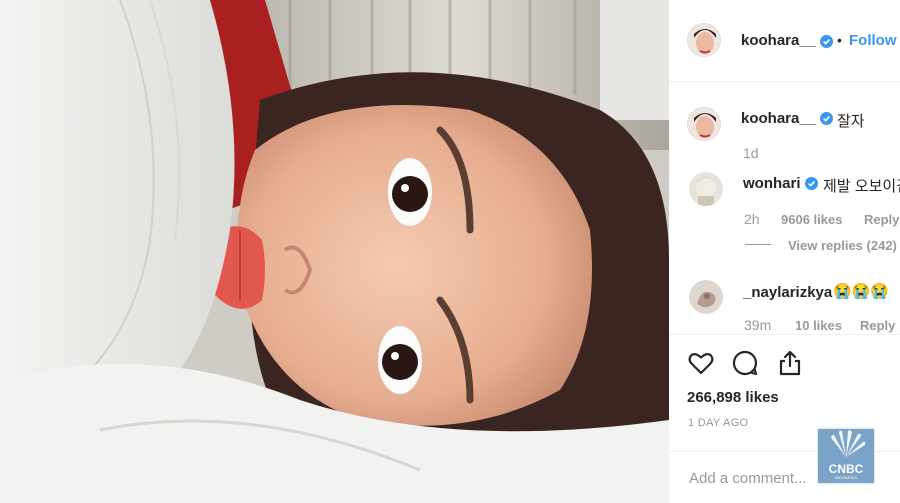  Describe the element at coordinates (846, 469) in the screenshot. I see `watermark-text: CNBC` at that location.